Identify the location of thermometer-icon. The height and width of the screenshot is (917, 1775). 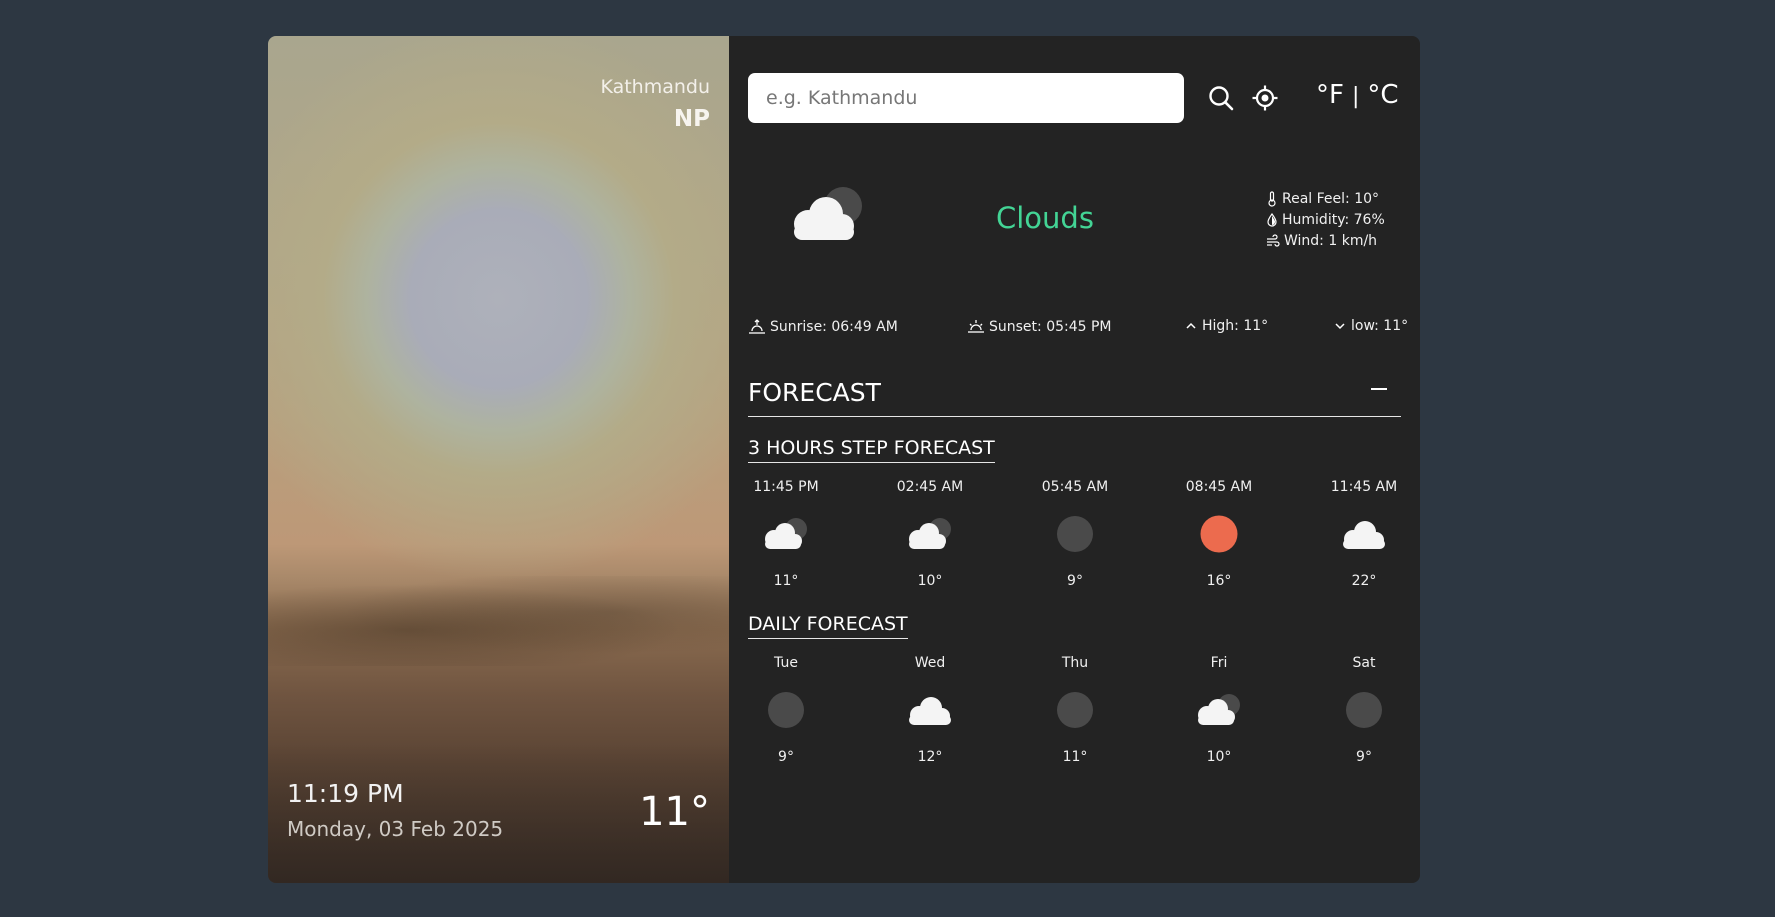
(1272, 198).